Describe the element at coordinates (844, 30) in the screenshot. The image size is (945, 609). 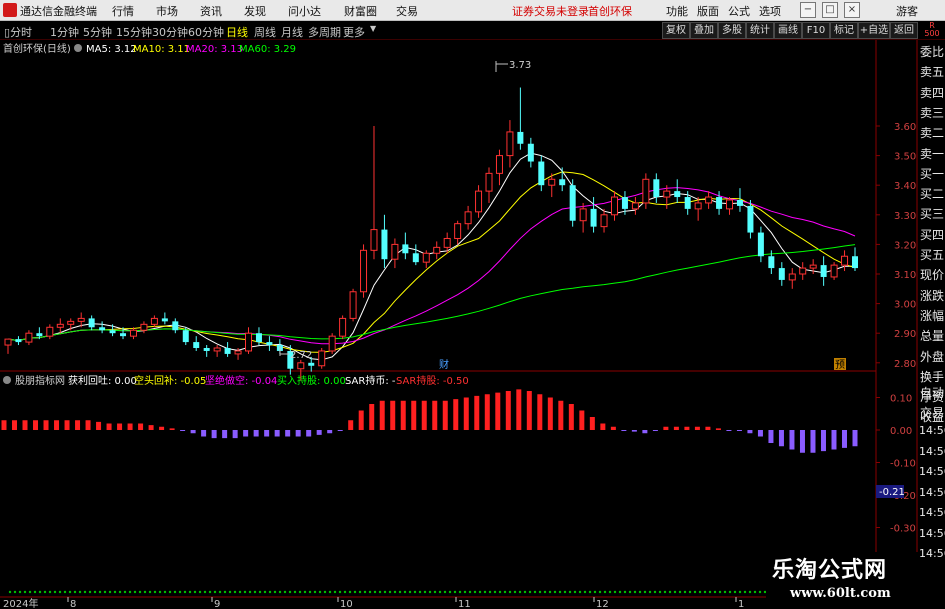
I see `mark-button: 标记` at that location.